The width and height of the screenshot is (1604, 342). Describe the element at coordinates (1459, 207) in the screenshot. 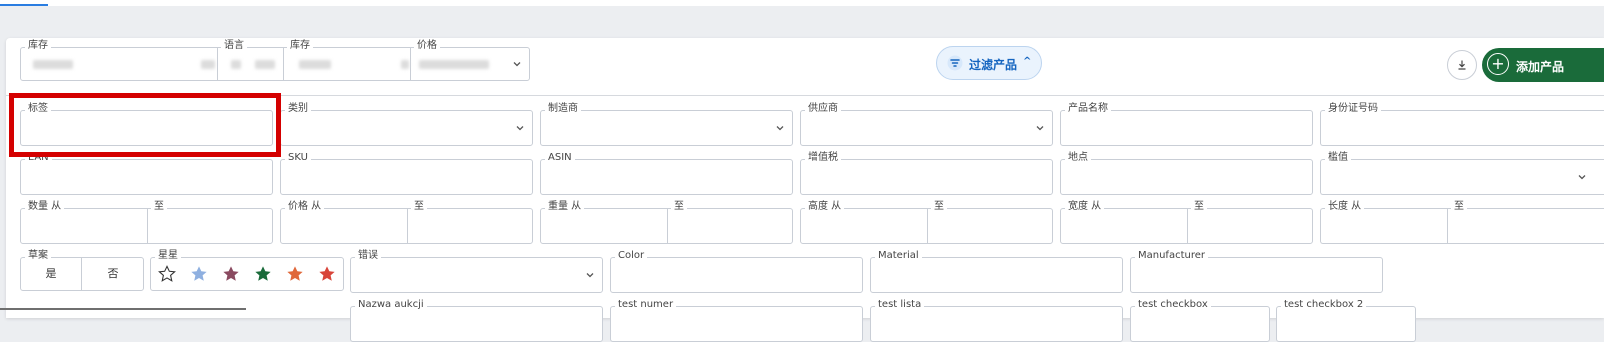

I see `length-to-label: 至` at that location.